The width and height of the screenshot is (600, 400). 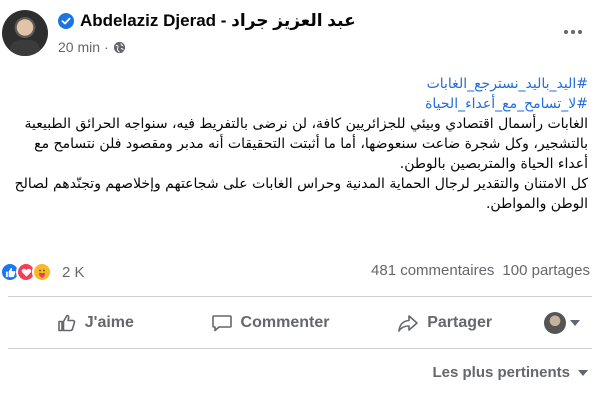 I want to click on post-meta: 20 min ·, so click(x=92, y=47).